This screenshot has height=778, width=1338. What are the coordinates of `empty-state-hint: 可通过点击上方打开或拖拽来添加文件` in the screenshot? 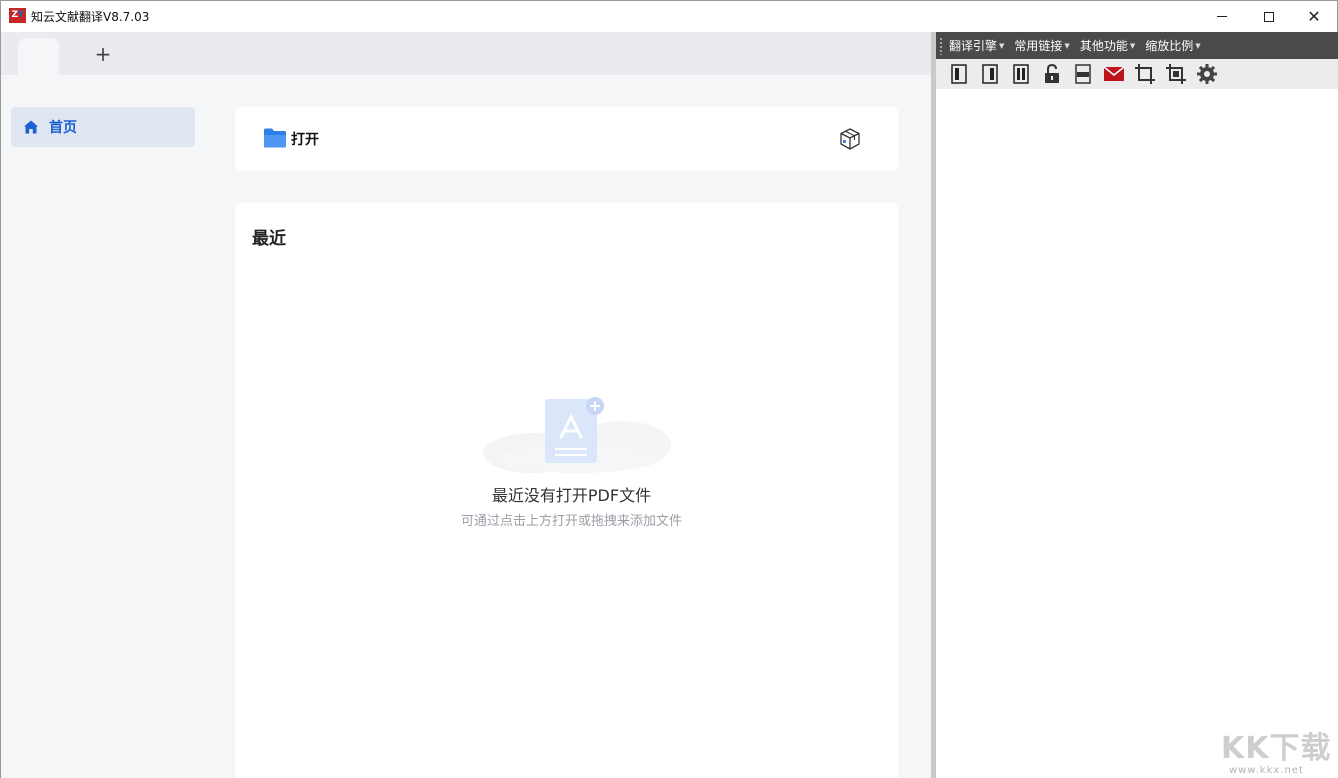 It's located at (571, 521).